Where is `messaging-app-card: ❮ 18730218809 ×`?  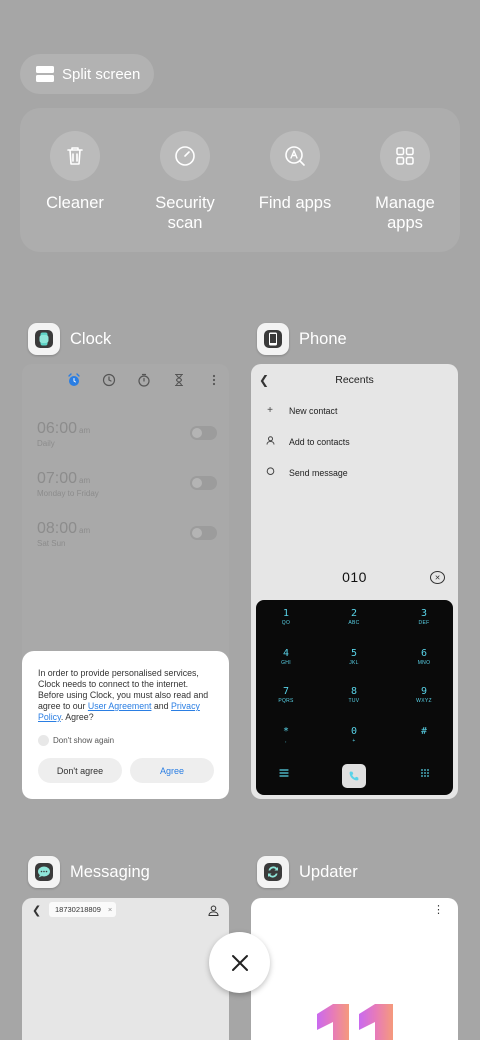
messaging-app-card: ❮ 18730218809 × is located at coordinates (125, 969).